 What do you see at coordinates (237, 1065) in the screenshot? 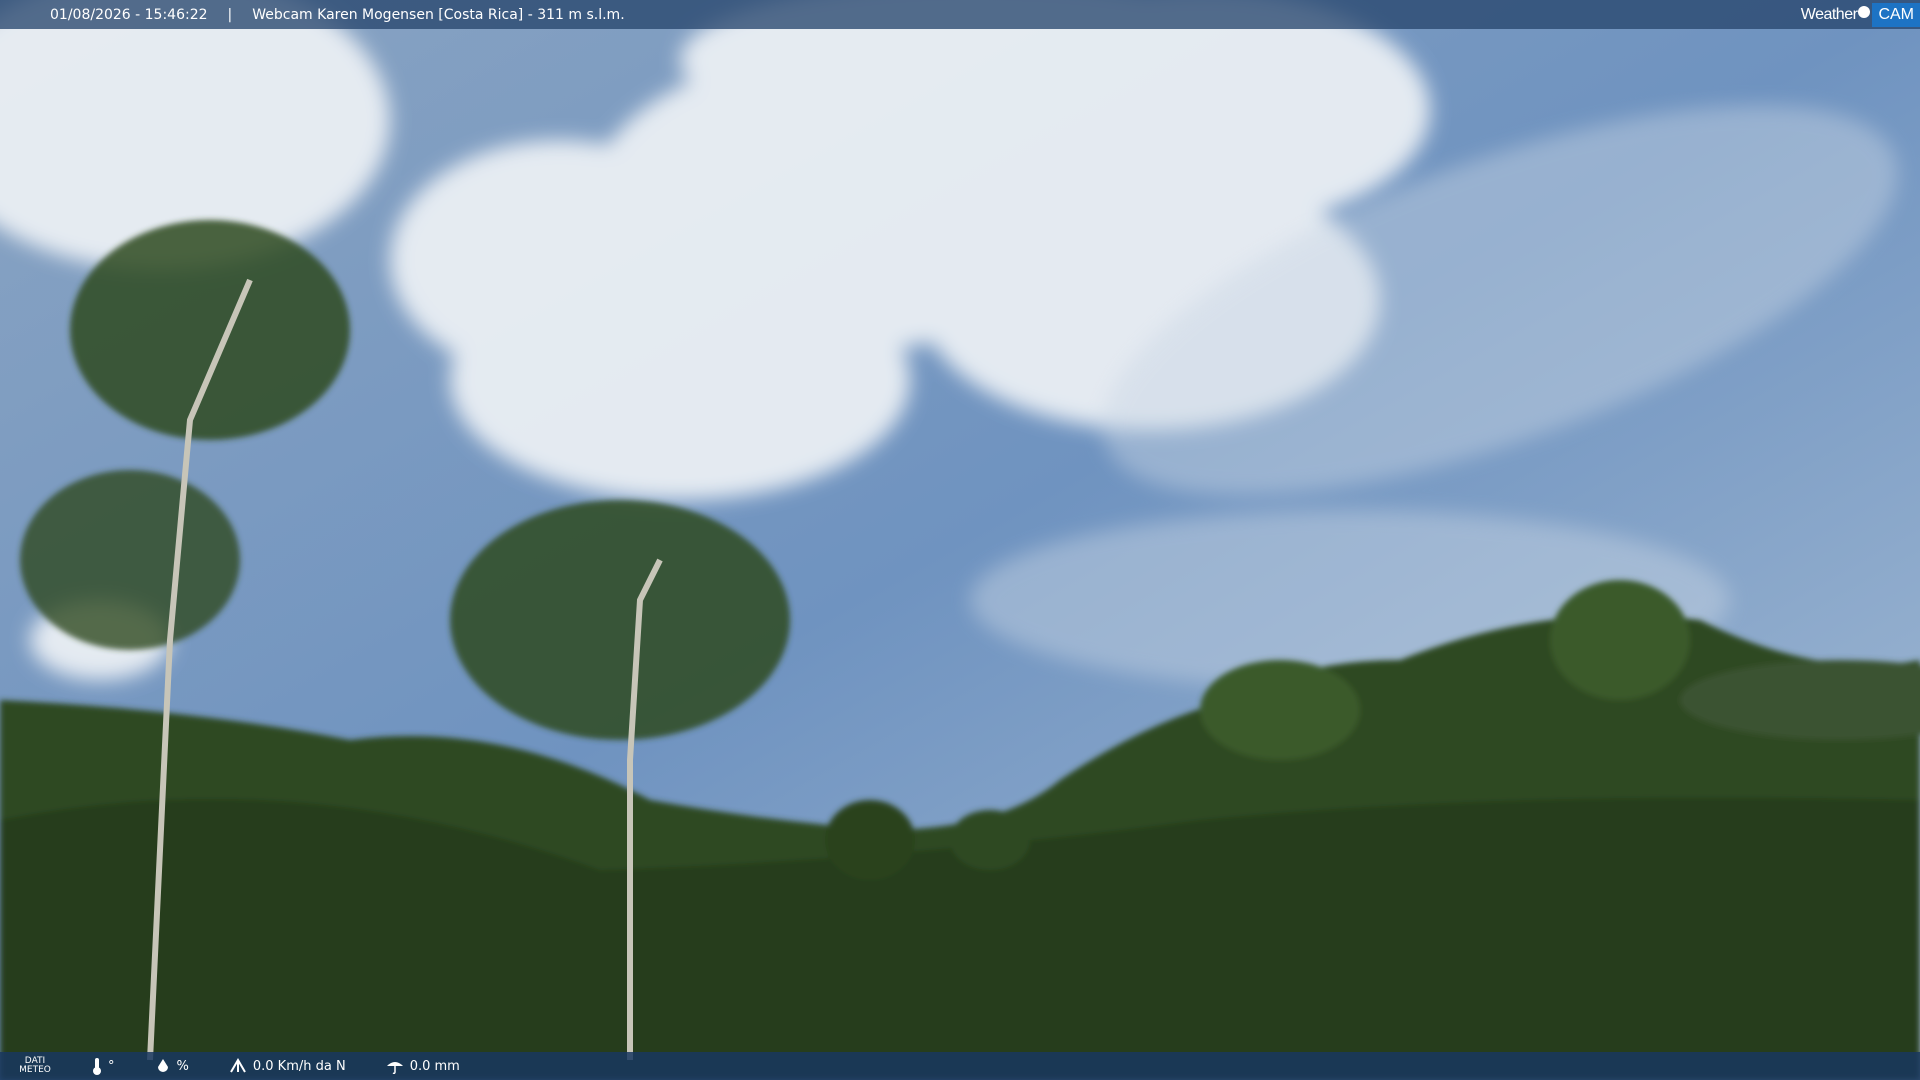
I see `wind-icon` at bounding box center [237, 1065].